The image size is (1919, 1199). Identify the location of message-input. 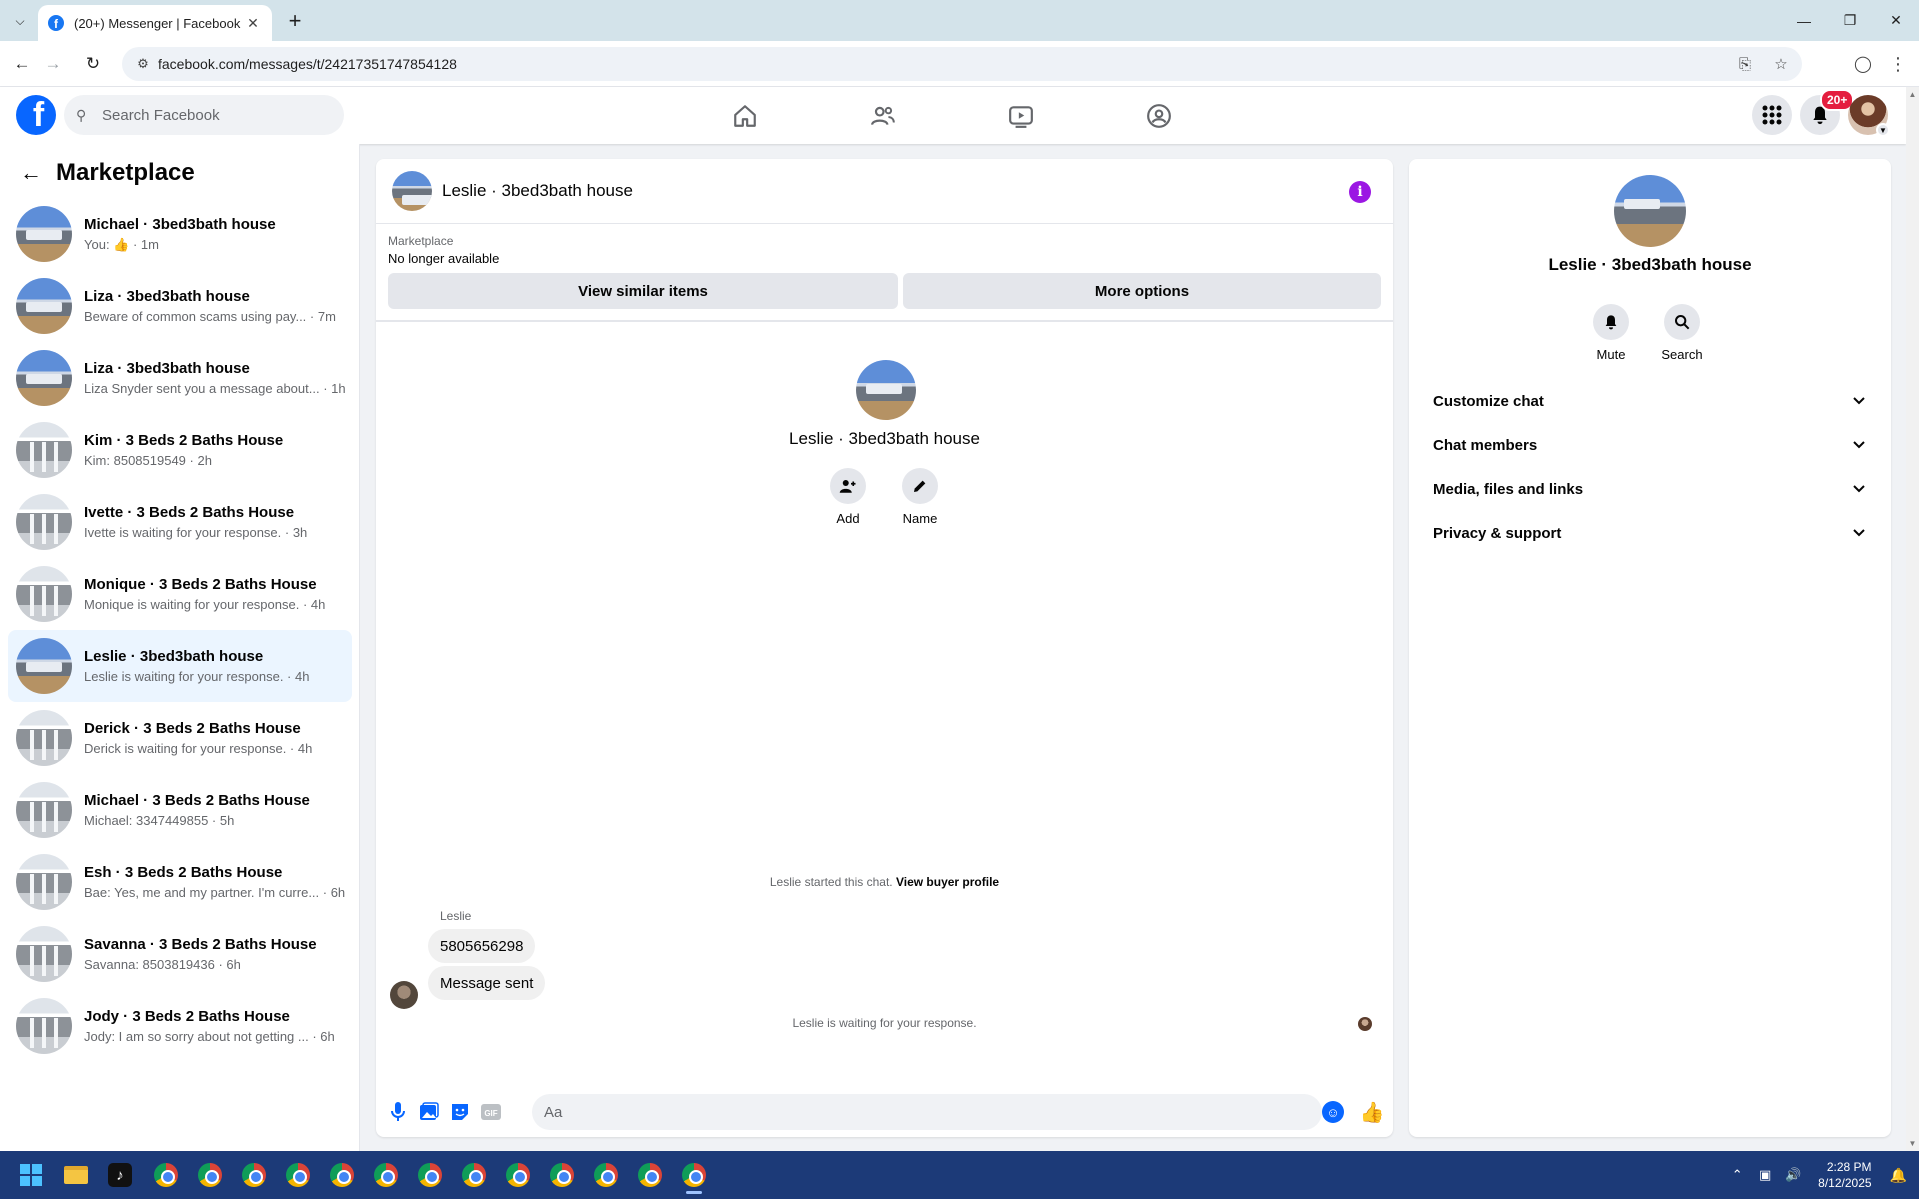
(927, 1112).